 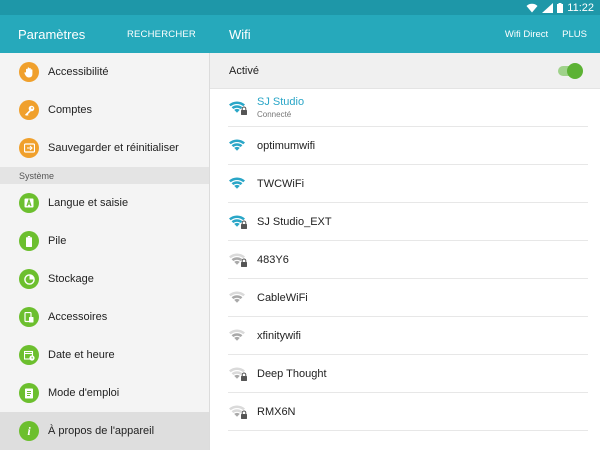 What do you see at coordinates (574, 34) in the screenshot?
I see `more-button: PLUS` at bounding box center [574, 34].